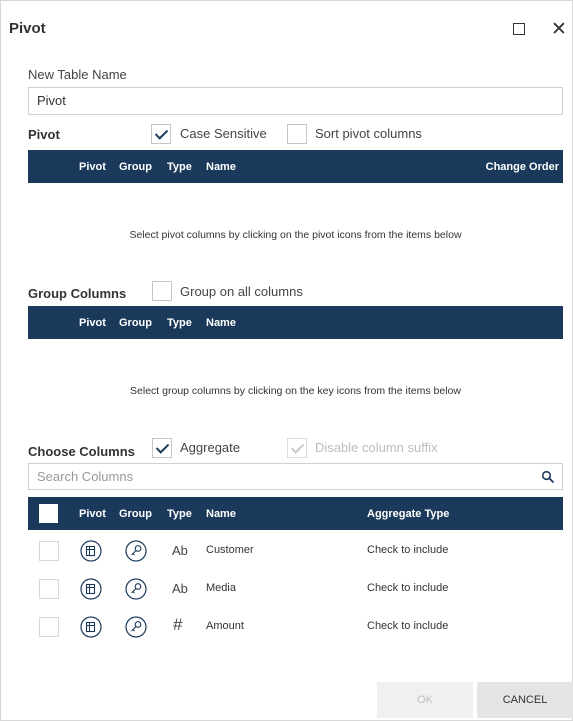 This screenshot has height=721, width=573. Describe the element at coordinates (77, 74) in the screenshot. I see `table-name-label: New Table Name` at that location.